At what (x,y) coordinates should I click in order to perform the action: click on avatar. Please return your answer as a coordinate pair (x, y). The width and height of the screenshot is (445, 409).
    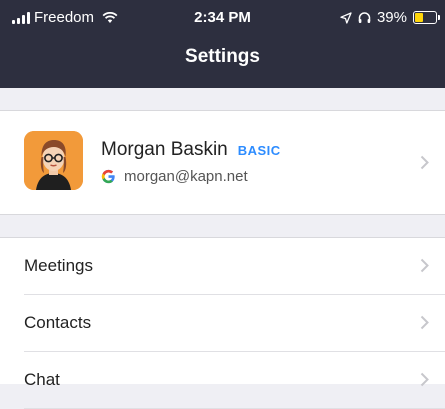
    Looking at the image, I should click on (53, 160).